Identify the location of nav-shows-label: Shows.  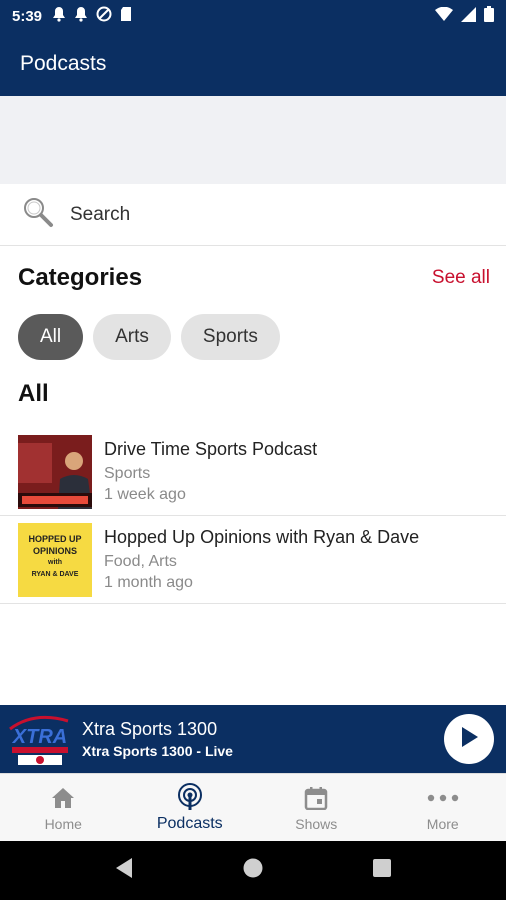
(316, 823).